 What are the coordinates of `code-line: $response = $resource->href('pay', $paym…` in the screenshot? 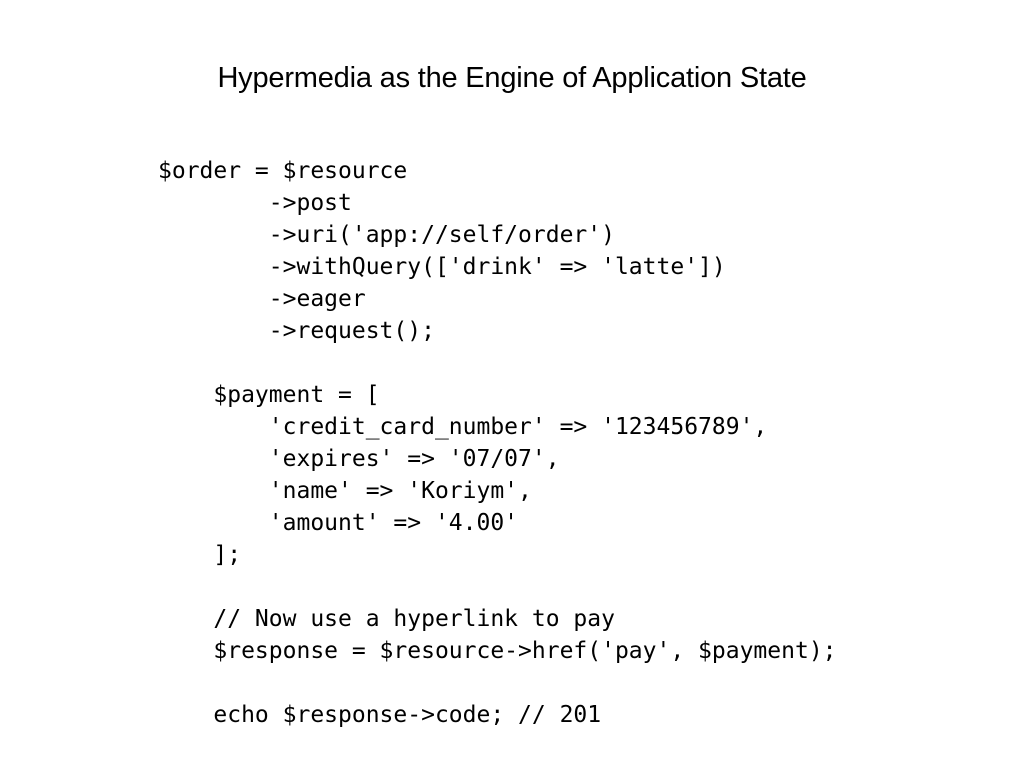 It's located at (497, 651).